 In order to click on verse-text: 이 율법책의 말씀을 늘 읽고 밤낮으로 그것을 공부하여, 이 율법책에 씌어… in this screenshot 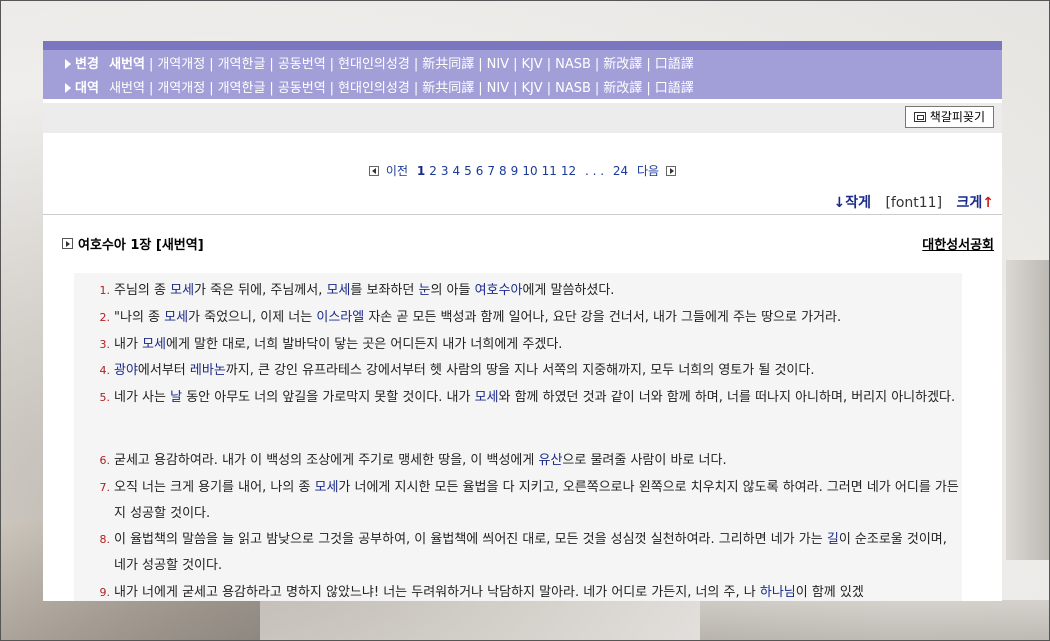, I will do `click(530, 552)`.